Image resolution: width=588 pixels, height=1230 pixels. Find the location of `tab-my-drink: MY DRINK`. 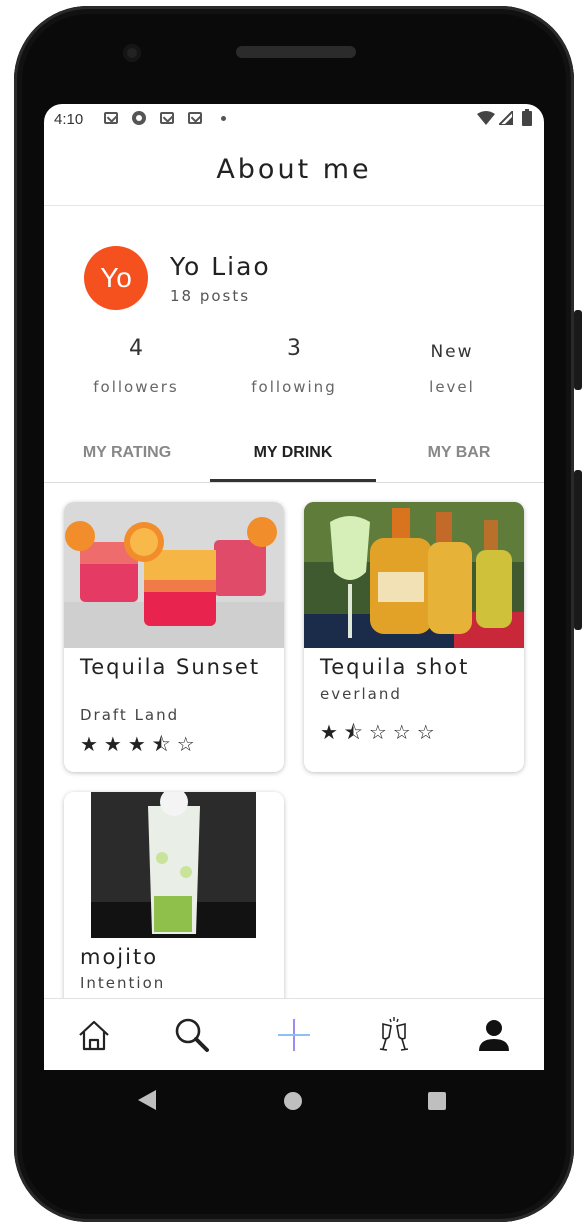

tab-my-drink: MY DRINK is located at coordinates (293, 457).